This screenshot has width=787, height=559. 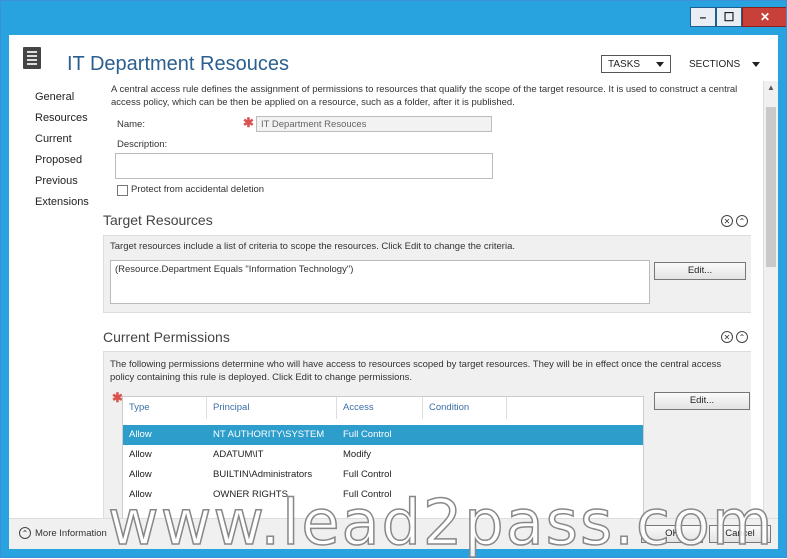 I want to click on nav-item-current: Current, so click(x=65, y=139).